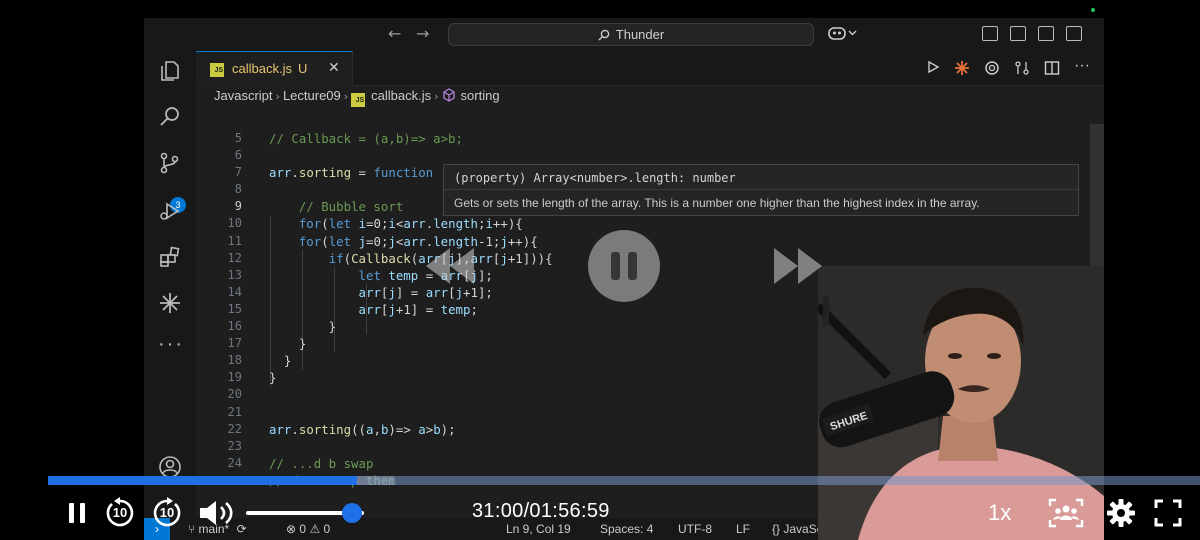 The image size is (1200, 540). I want to click on line-number: 6, so click(238, 155).